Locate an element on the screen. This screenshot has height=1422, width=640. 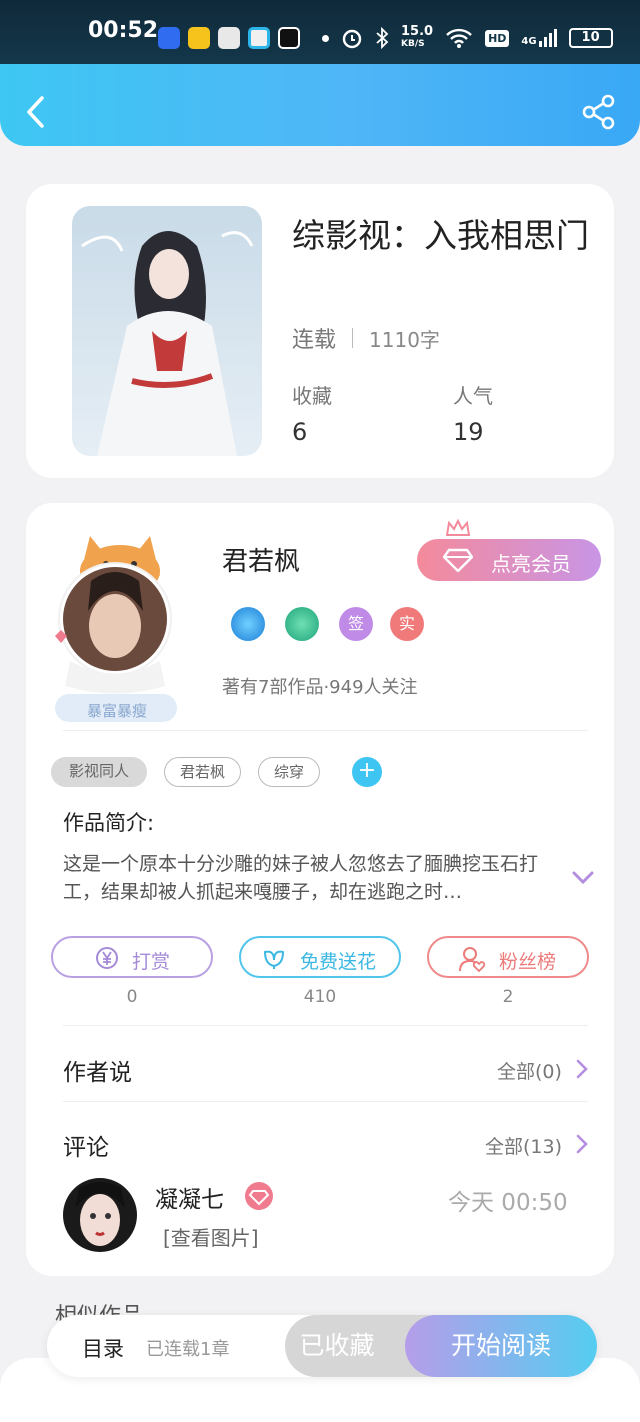
author-stats: 著有7部作品·949人关注 is located at coordinates (320, 687).